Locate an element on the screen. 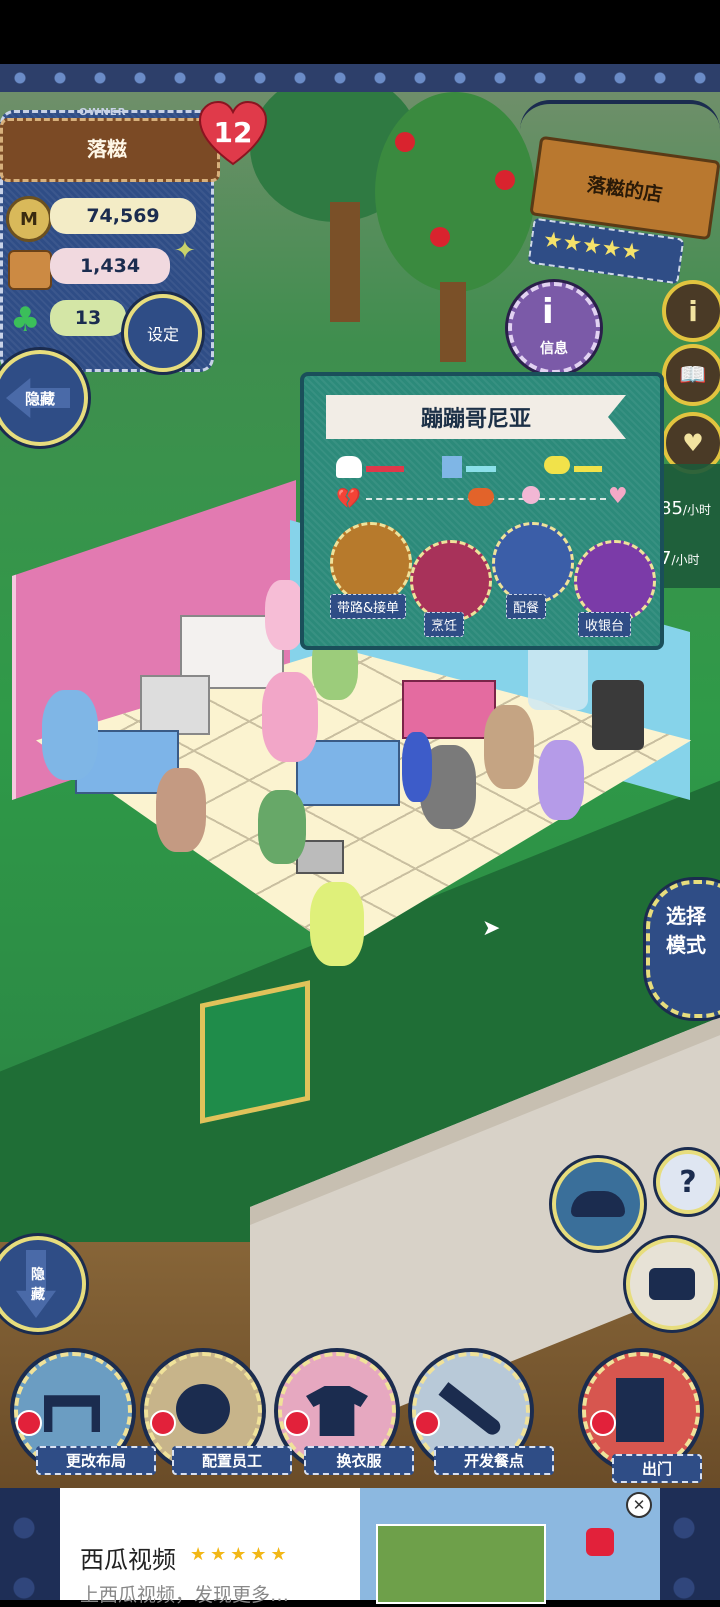 The width and height of the screenshot is (720, 1607). owner-caption: OWNER is located at coordinates (103, 112).